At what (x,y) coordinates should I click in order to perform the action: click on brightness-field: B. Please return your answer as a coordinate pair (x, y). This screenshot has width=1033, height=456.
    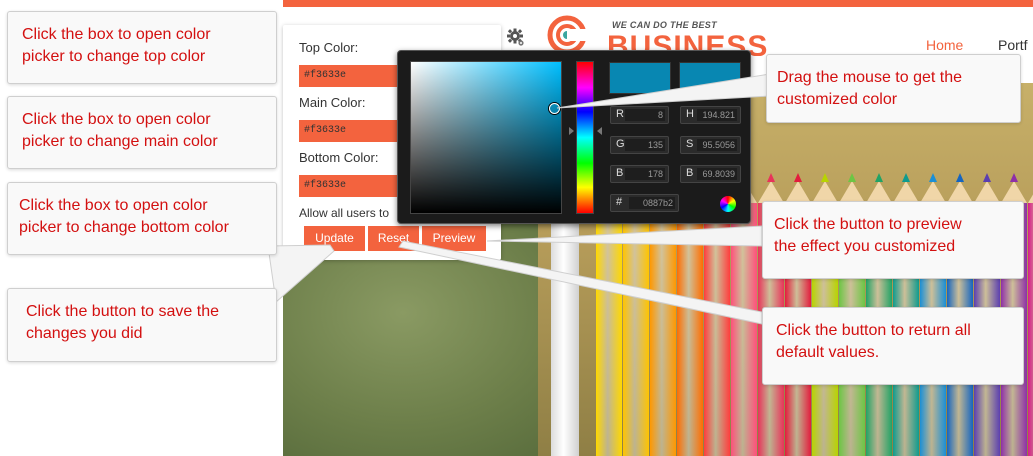
    Looking at the image, I should click on (710, 174).